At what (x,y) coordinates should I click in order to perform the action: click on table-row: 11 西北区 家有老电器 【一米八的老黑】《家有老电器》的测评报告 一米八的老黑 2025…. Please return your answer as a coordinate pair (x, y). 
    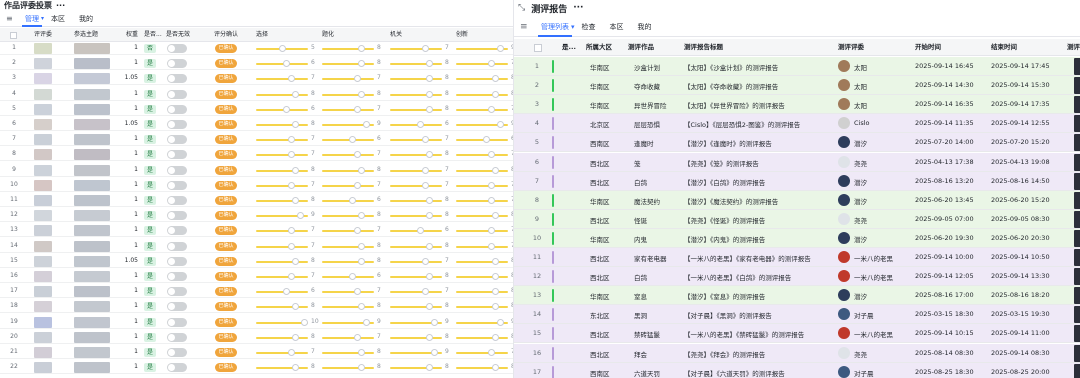
    Looking at the image, I should click on (797, 257).